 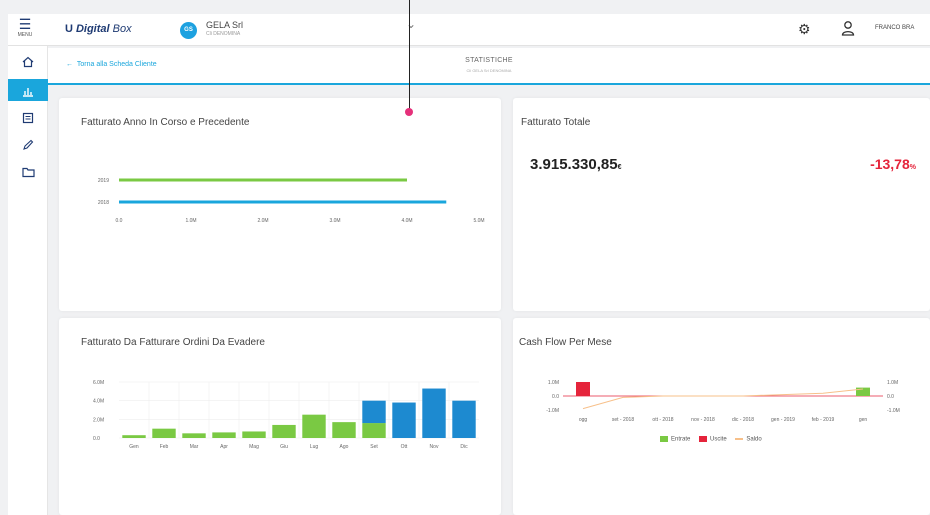 I want to click on y-tick-label-right: -1.0M, so click(x=893, y=411).